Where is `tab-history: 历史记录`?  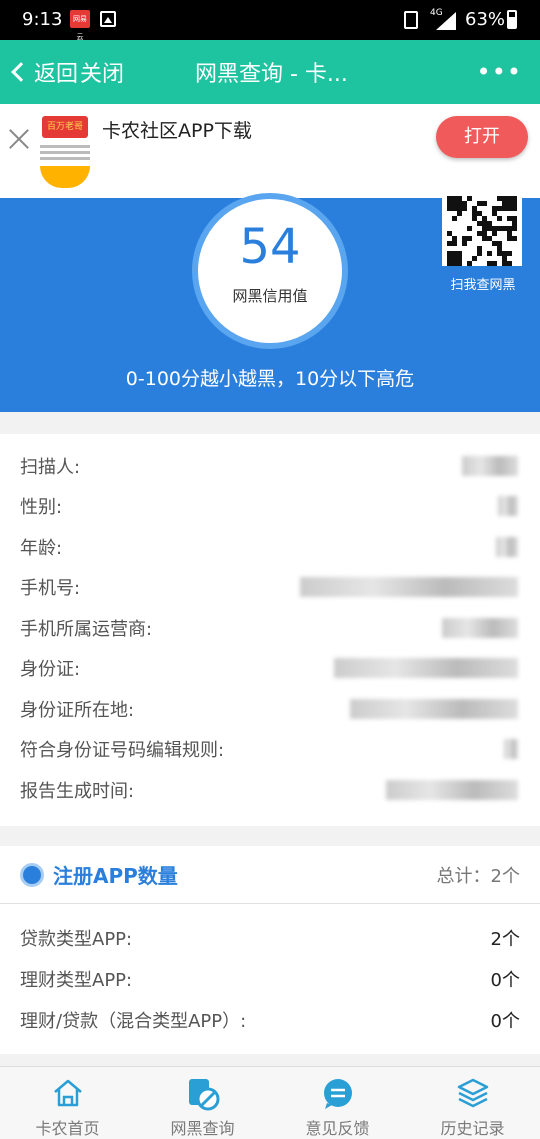
tab-history: 历史记录 is located at coordinates (472, 1103).